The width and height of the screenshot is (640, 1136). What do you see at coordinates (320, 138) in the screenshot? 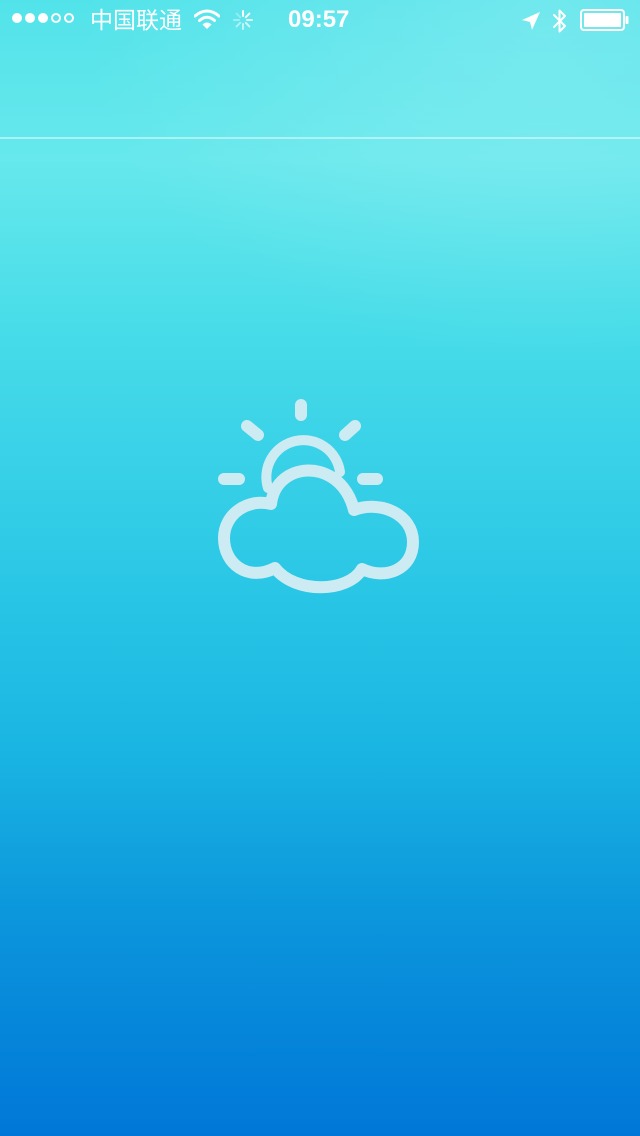
I see `navigation-bar-divider` at bounding box center [320, 138].